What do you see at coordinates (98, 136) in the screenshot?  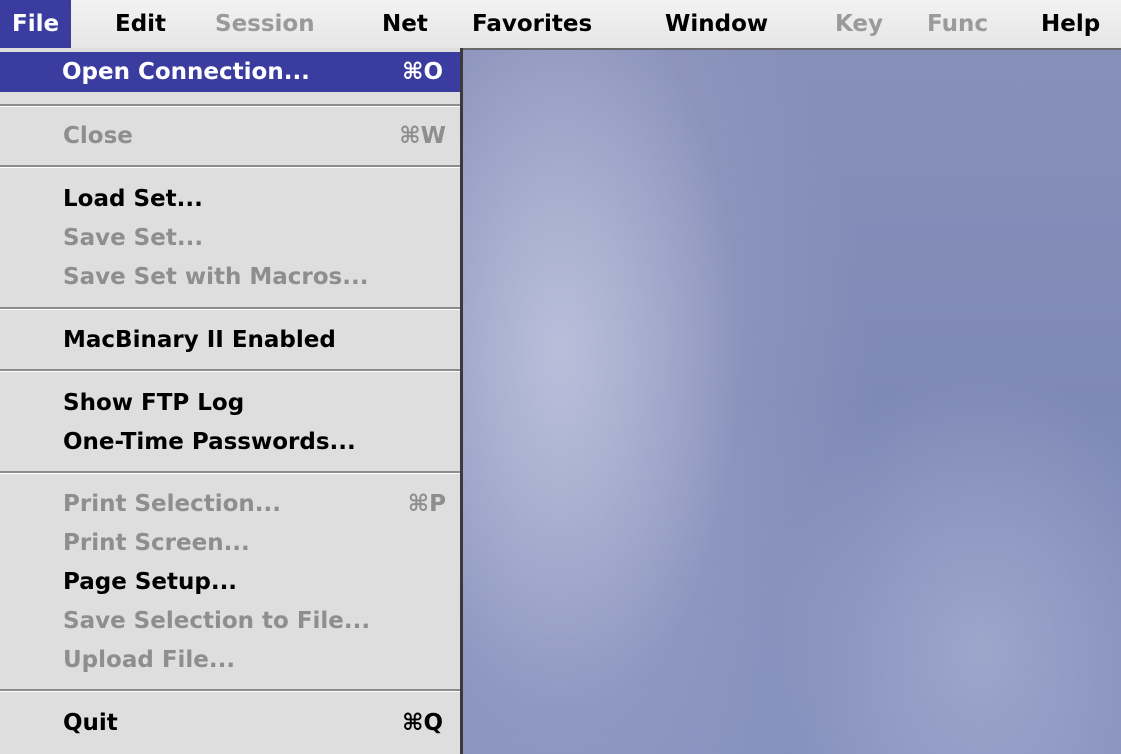 I see `menu-item-label: Close` at bounding box center [98, 136].